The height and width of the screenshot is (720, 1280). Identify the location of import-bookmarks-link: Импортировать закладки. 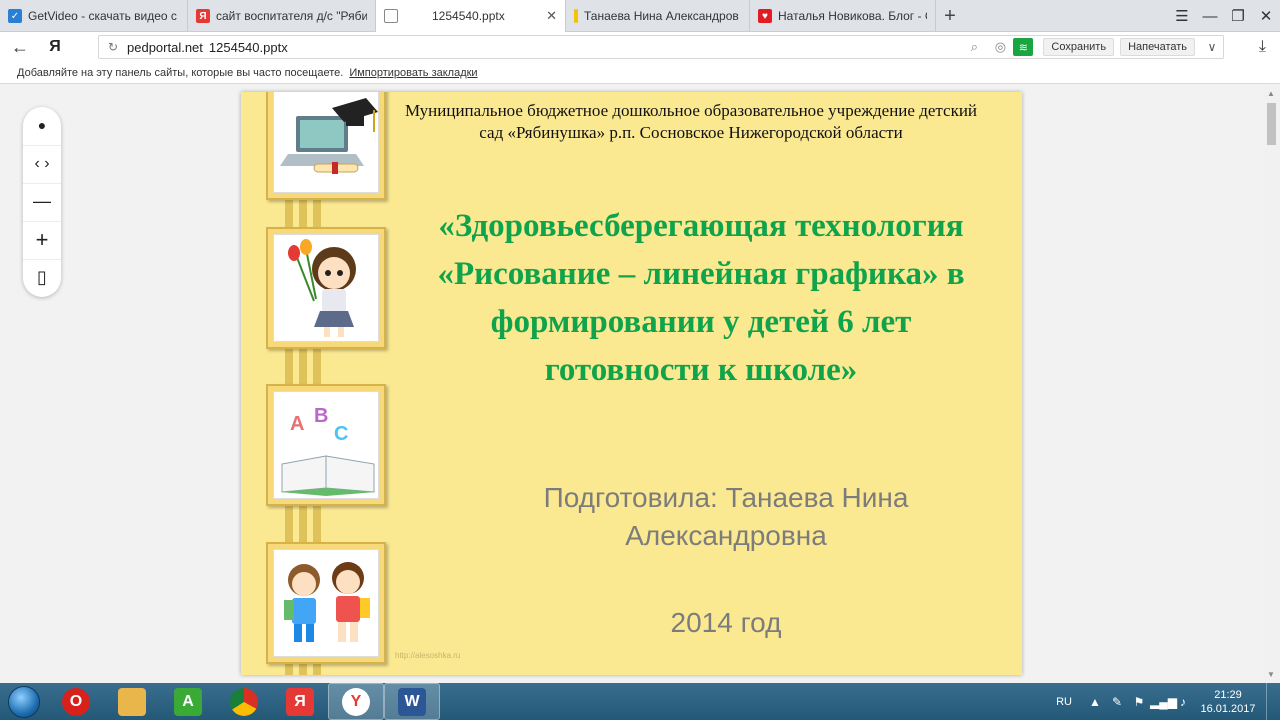
(413, 73).